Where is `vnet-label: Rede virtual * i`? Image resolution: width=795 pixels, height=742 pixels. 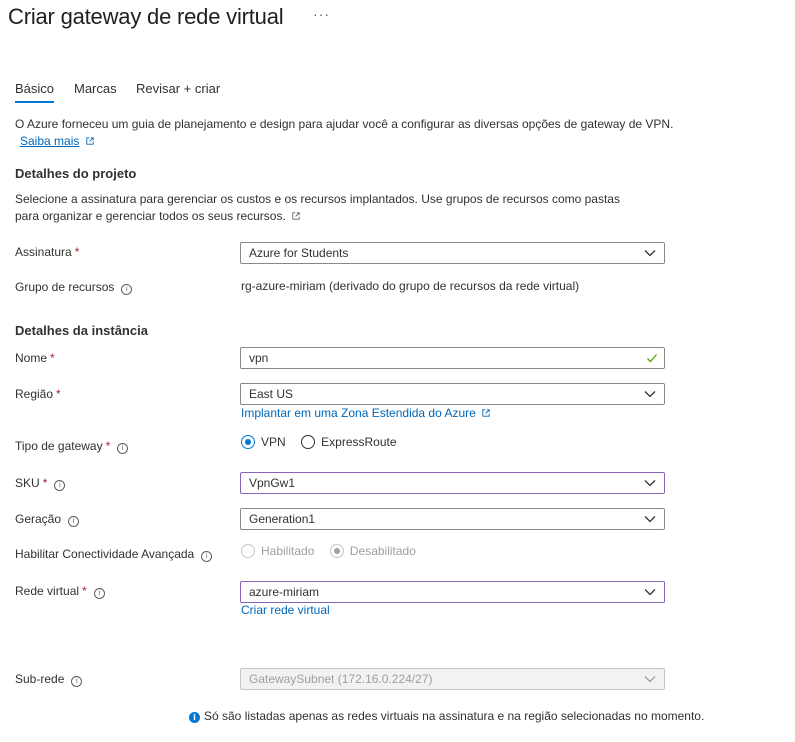 vnet-label: Rede virtual * i is located at coordinates (60, 591).